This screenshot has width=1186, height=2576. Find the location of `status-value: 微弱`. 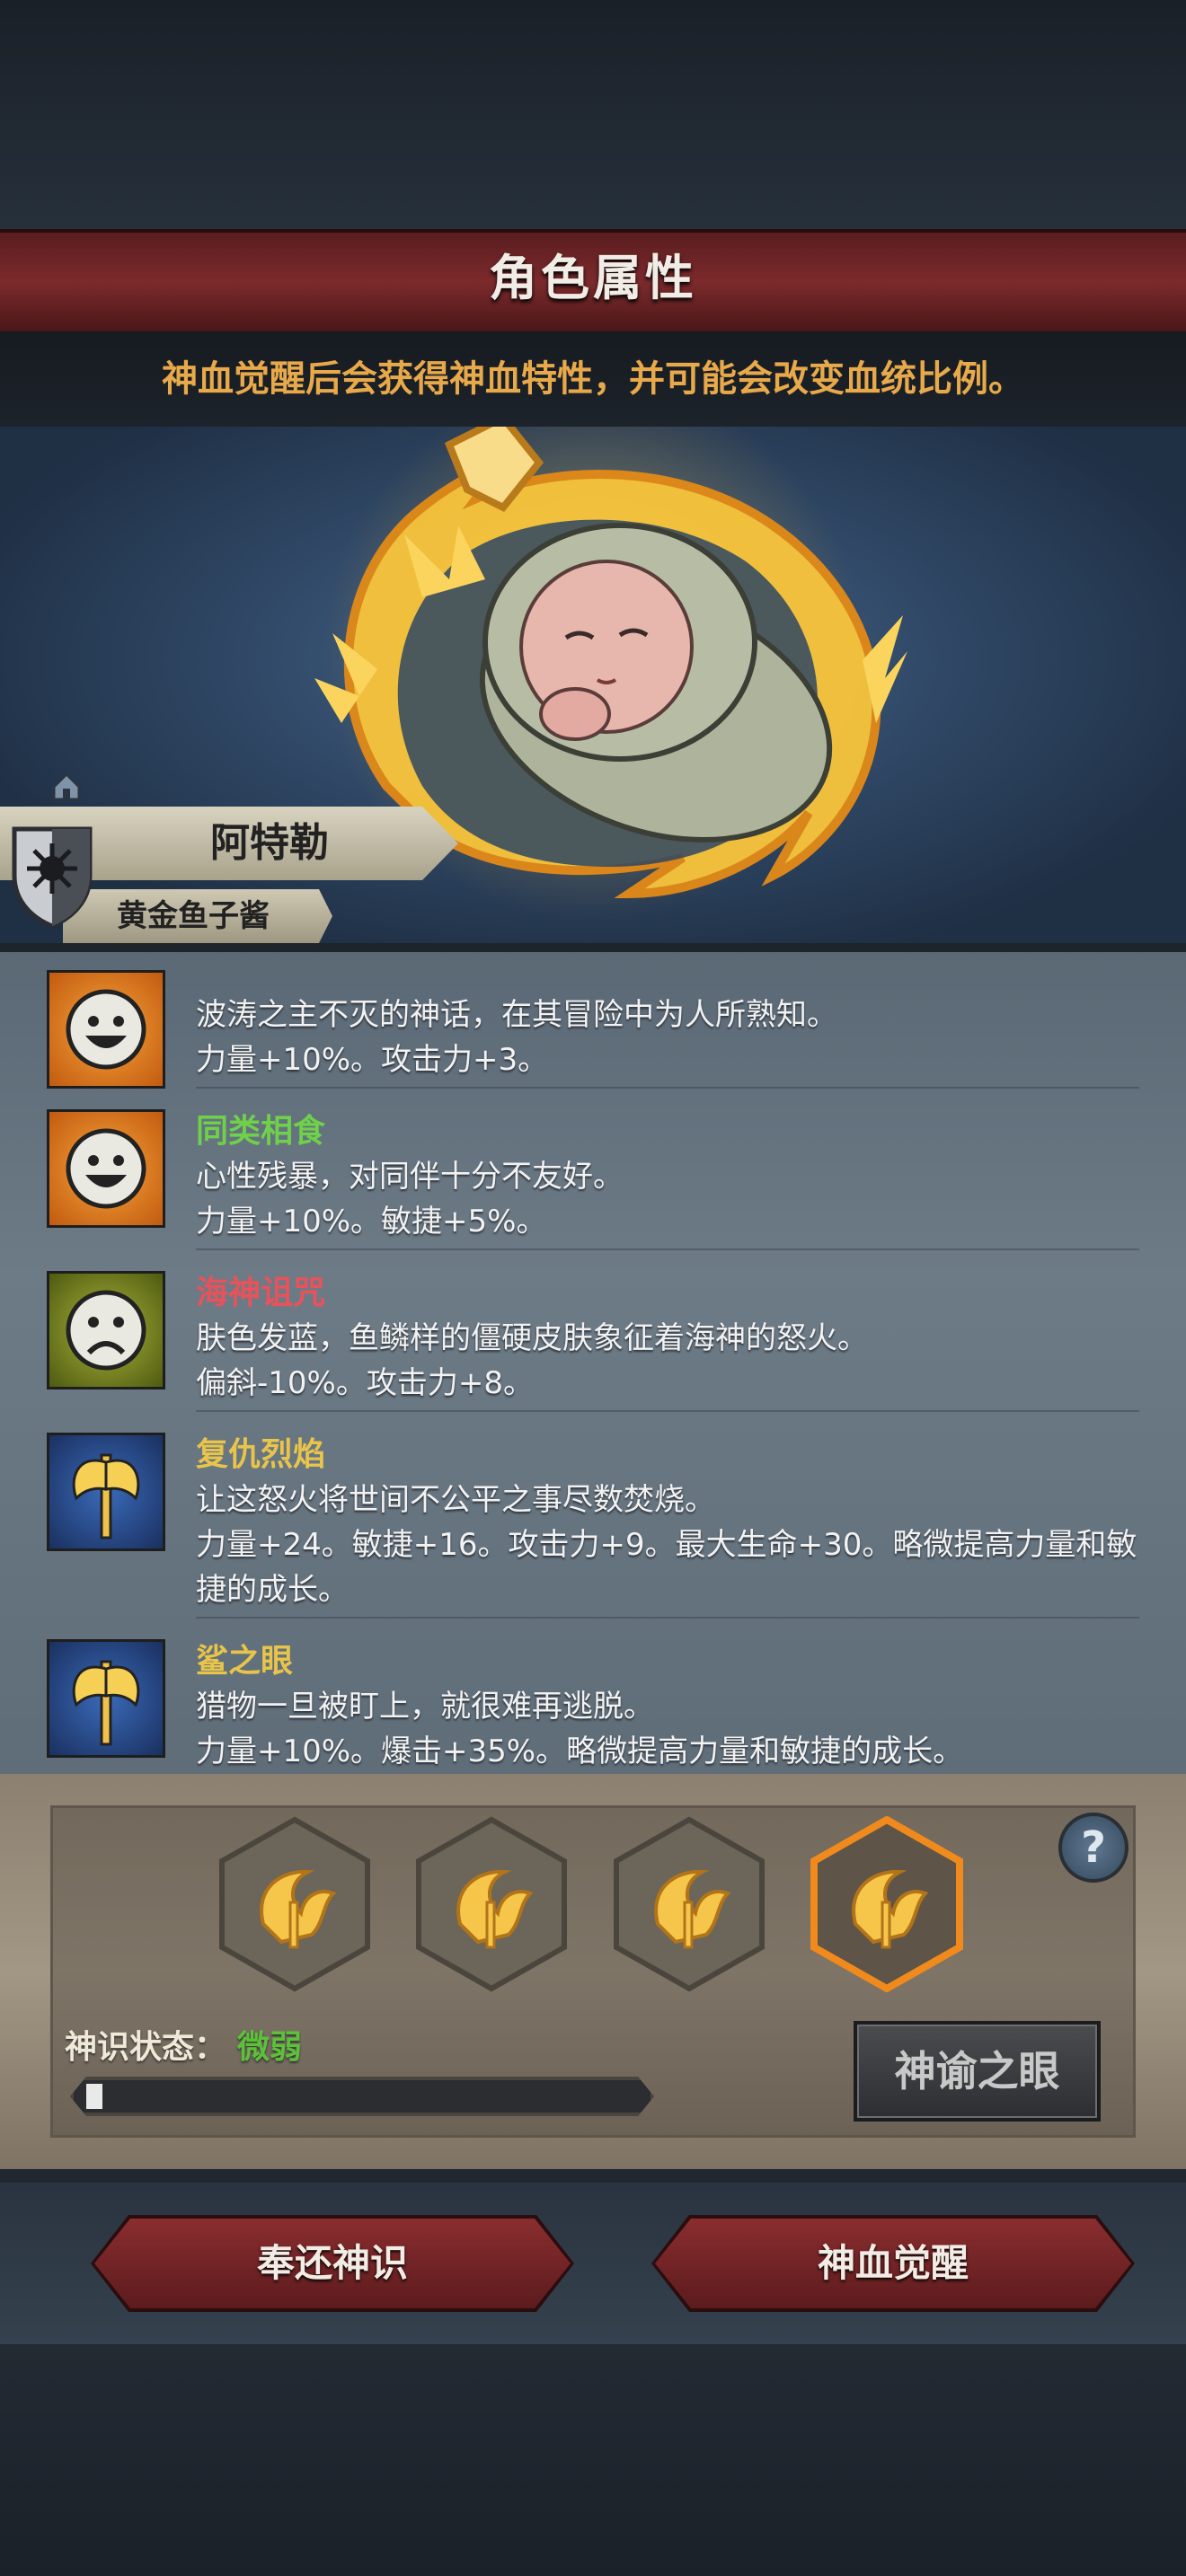

status-value: 微弱 is located at coordinates (270, 2047).